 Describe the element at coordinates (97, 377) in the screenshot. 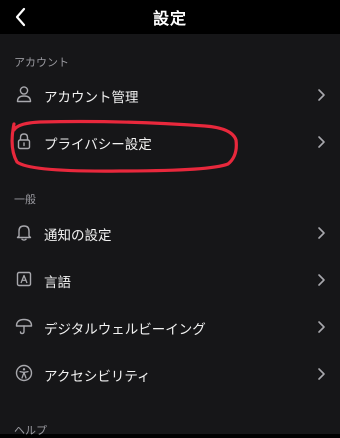

I see `settings-item-label: アクセシビリティ` at that location.